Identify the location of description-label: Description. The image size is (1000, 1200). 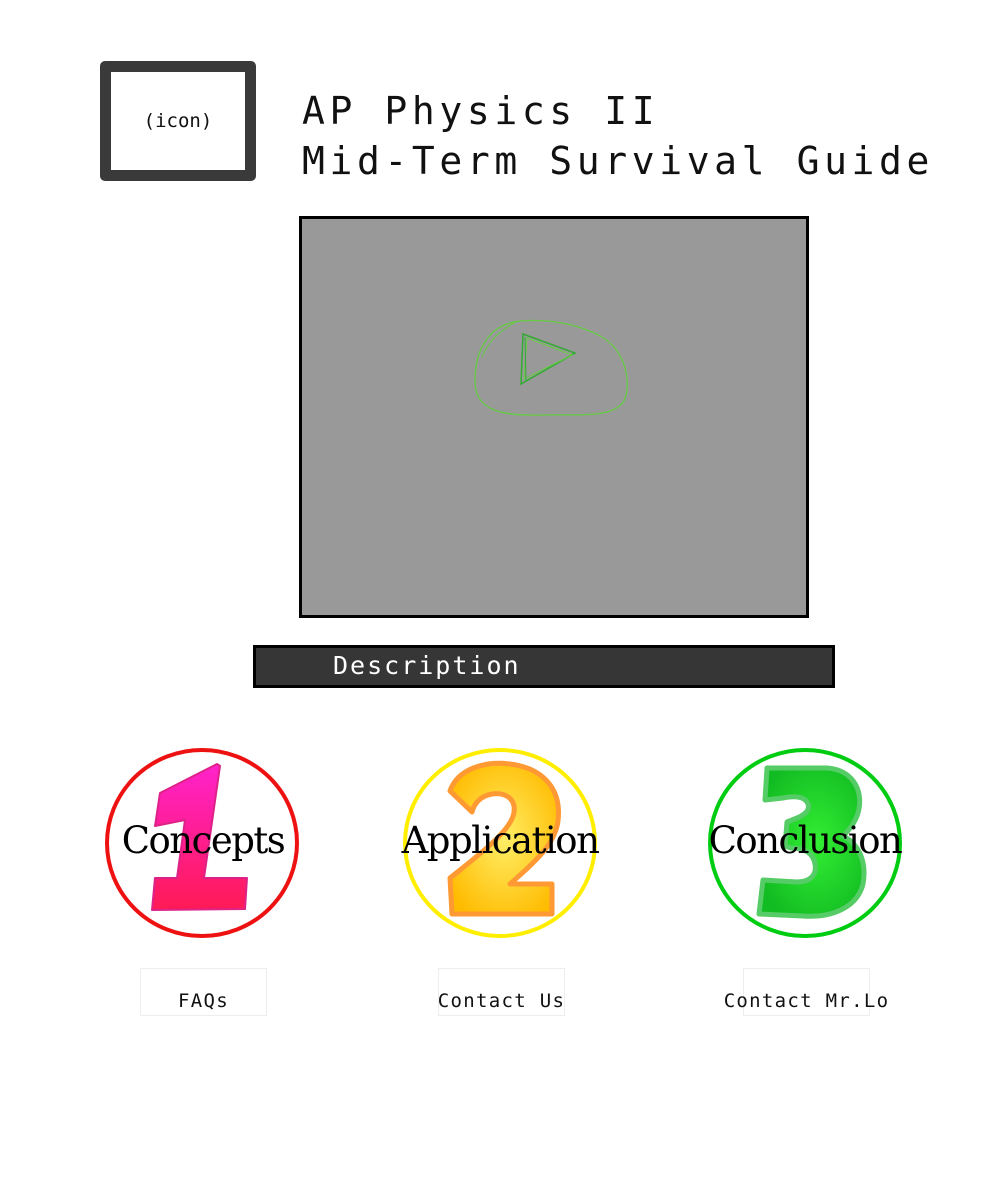
(427, 665).